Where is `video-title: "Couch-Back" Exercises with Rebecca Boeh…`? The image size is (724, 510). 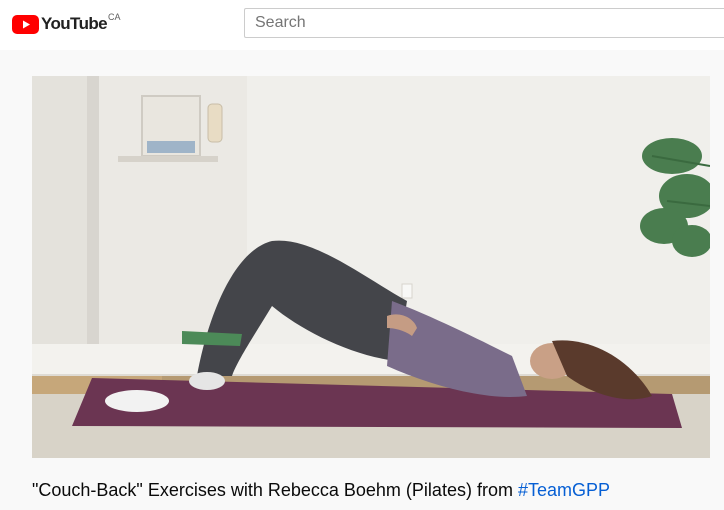
video-title: "Couch-Back" Exercises with Rebecca Boeh… is located at coordinates (321, 490).